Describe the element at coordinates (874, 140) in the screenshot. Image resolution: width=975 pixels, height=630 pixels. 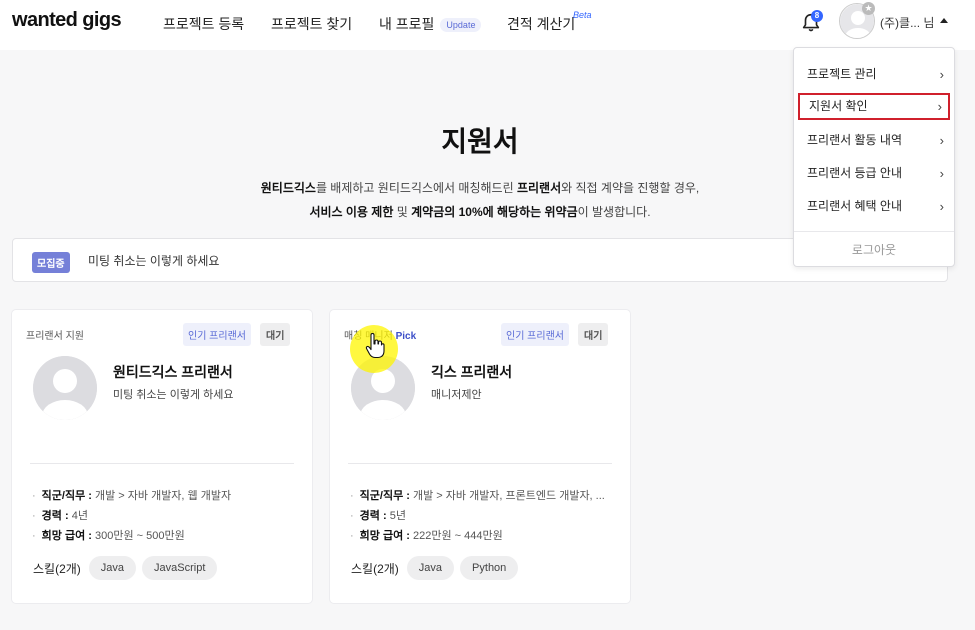
I see `menu-item-activity-history: 프리랜서 활동 내역 ›` at that location.